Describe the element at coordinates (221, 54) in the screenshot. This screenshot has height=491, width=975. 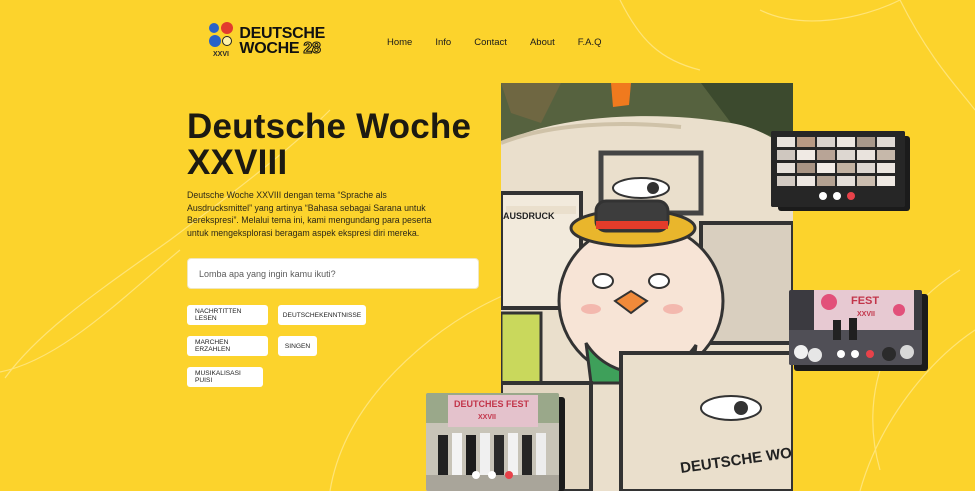
I see `logo-mark-text: XXVI` at that location.